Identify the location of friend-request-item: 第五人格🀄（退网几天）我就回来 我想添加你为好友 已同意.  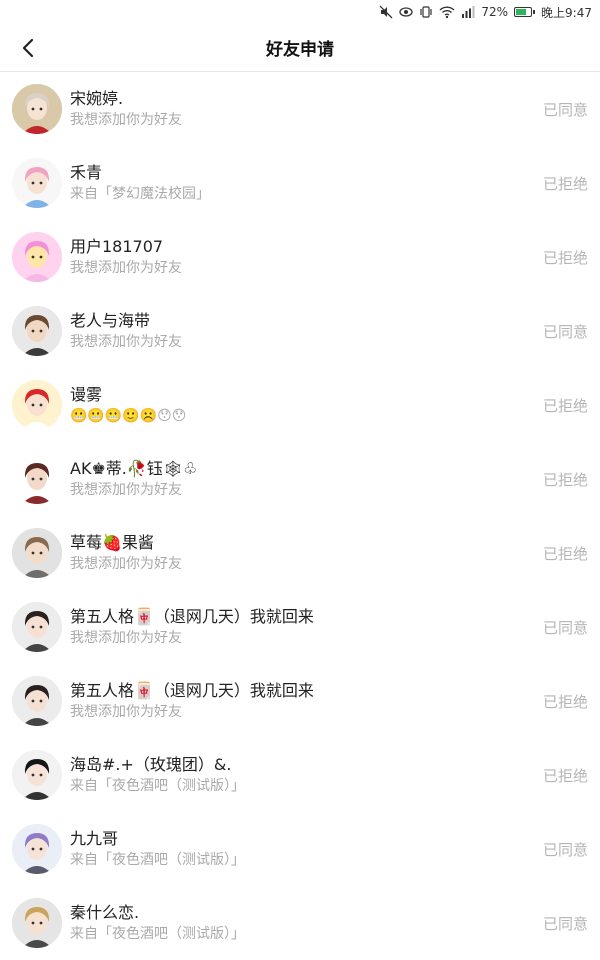
(300, 627).